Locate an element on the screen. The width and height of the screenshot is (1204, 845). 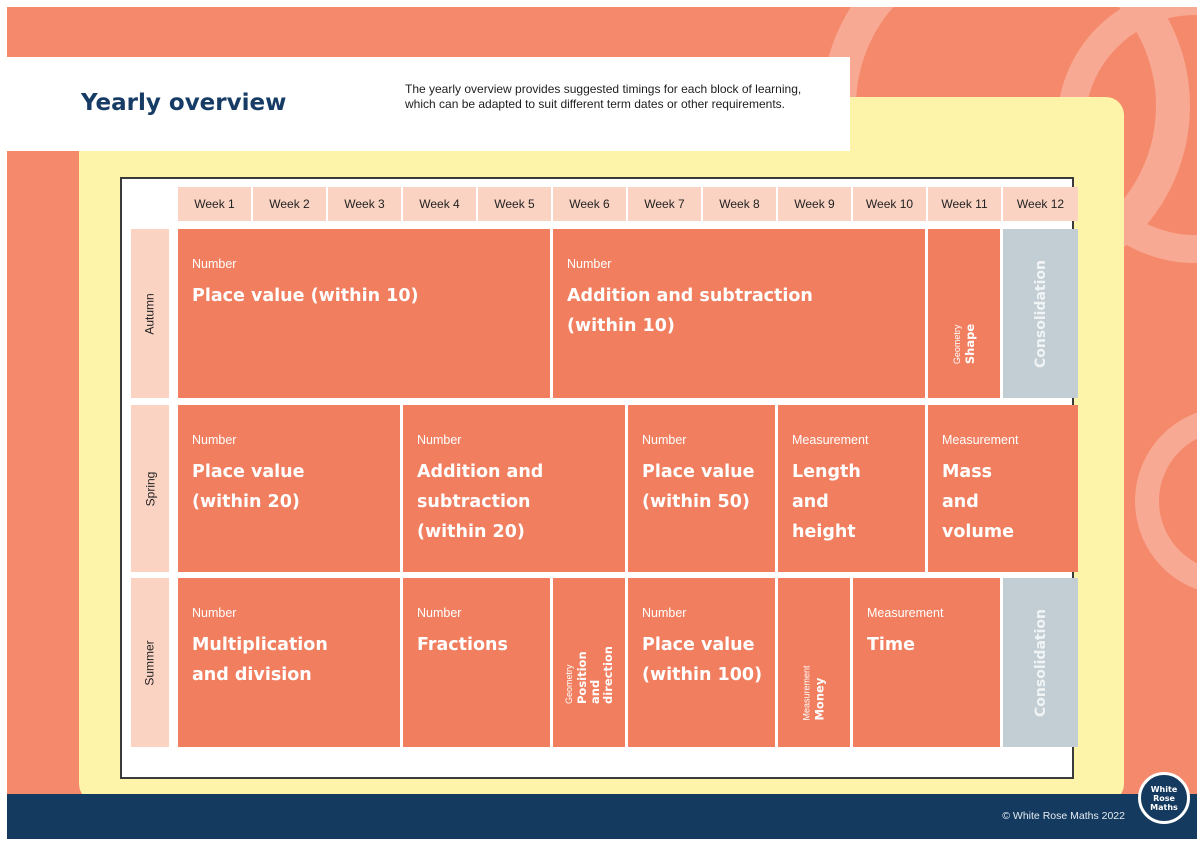
week-header: Week 7 is located at coordinates (665, 204).